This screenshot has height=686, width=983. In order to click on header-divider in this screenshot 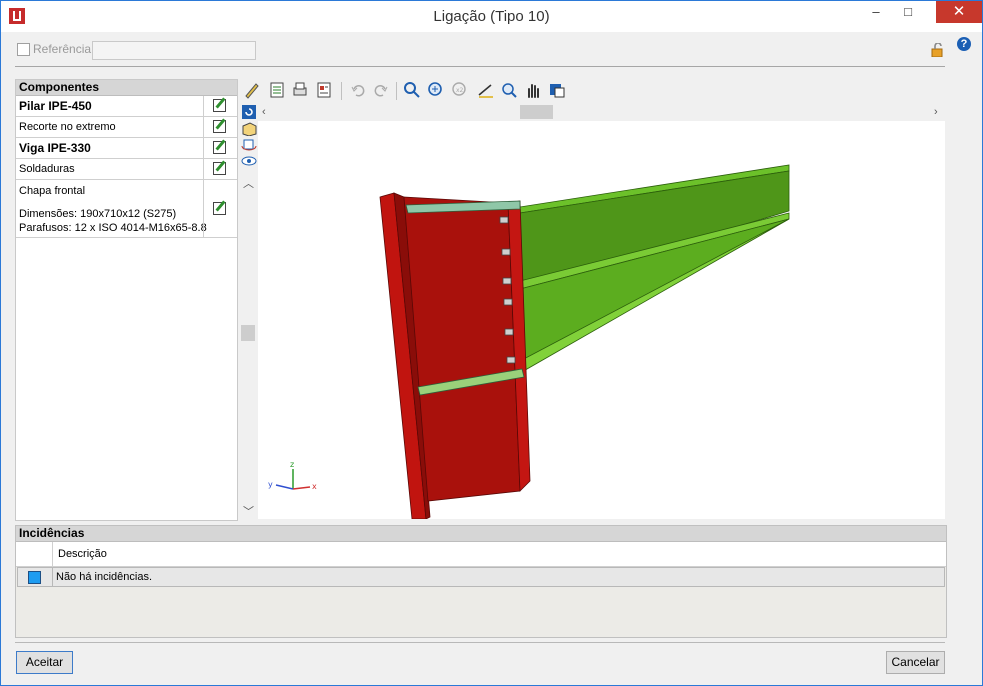, I will do `click(480, 66)`.